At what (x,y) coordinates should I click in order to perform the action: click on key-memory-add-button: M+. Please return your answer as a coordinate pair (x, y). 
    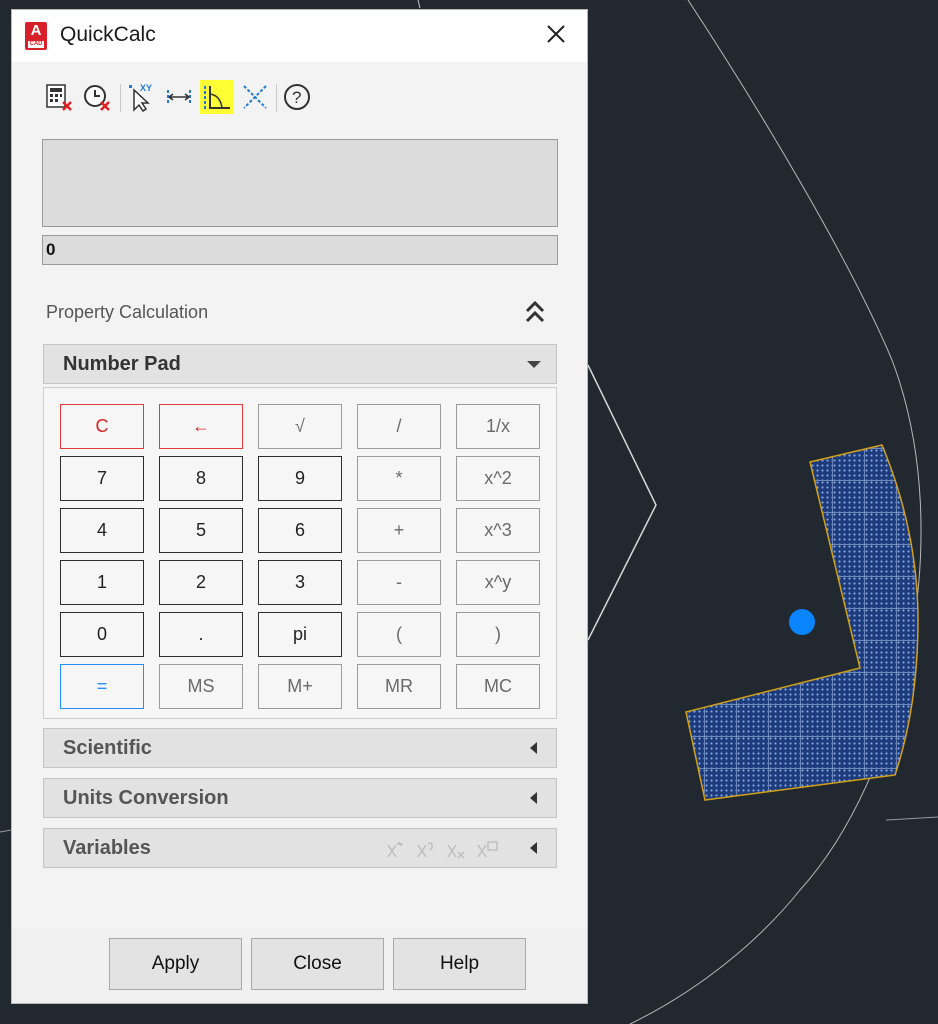
    Looking at the image, I should click on (300, 686).